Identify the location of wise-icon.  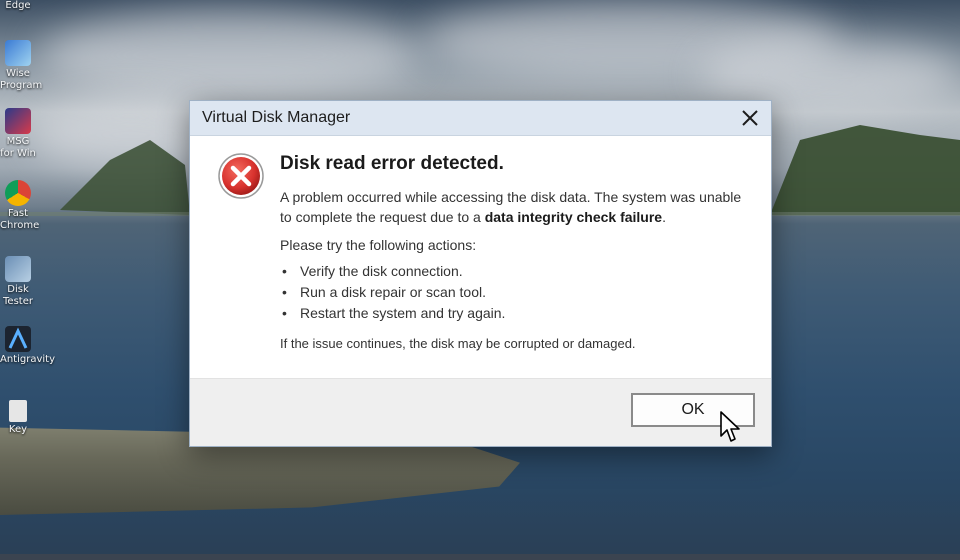
(18, 53).